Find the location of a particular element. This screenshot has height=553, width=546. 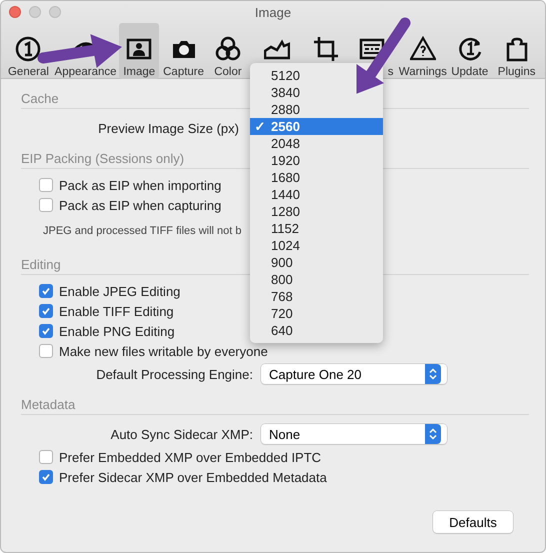

section-title: Editing is located at coordinates (41, 264).